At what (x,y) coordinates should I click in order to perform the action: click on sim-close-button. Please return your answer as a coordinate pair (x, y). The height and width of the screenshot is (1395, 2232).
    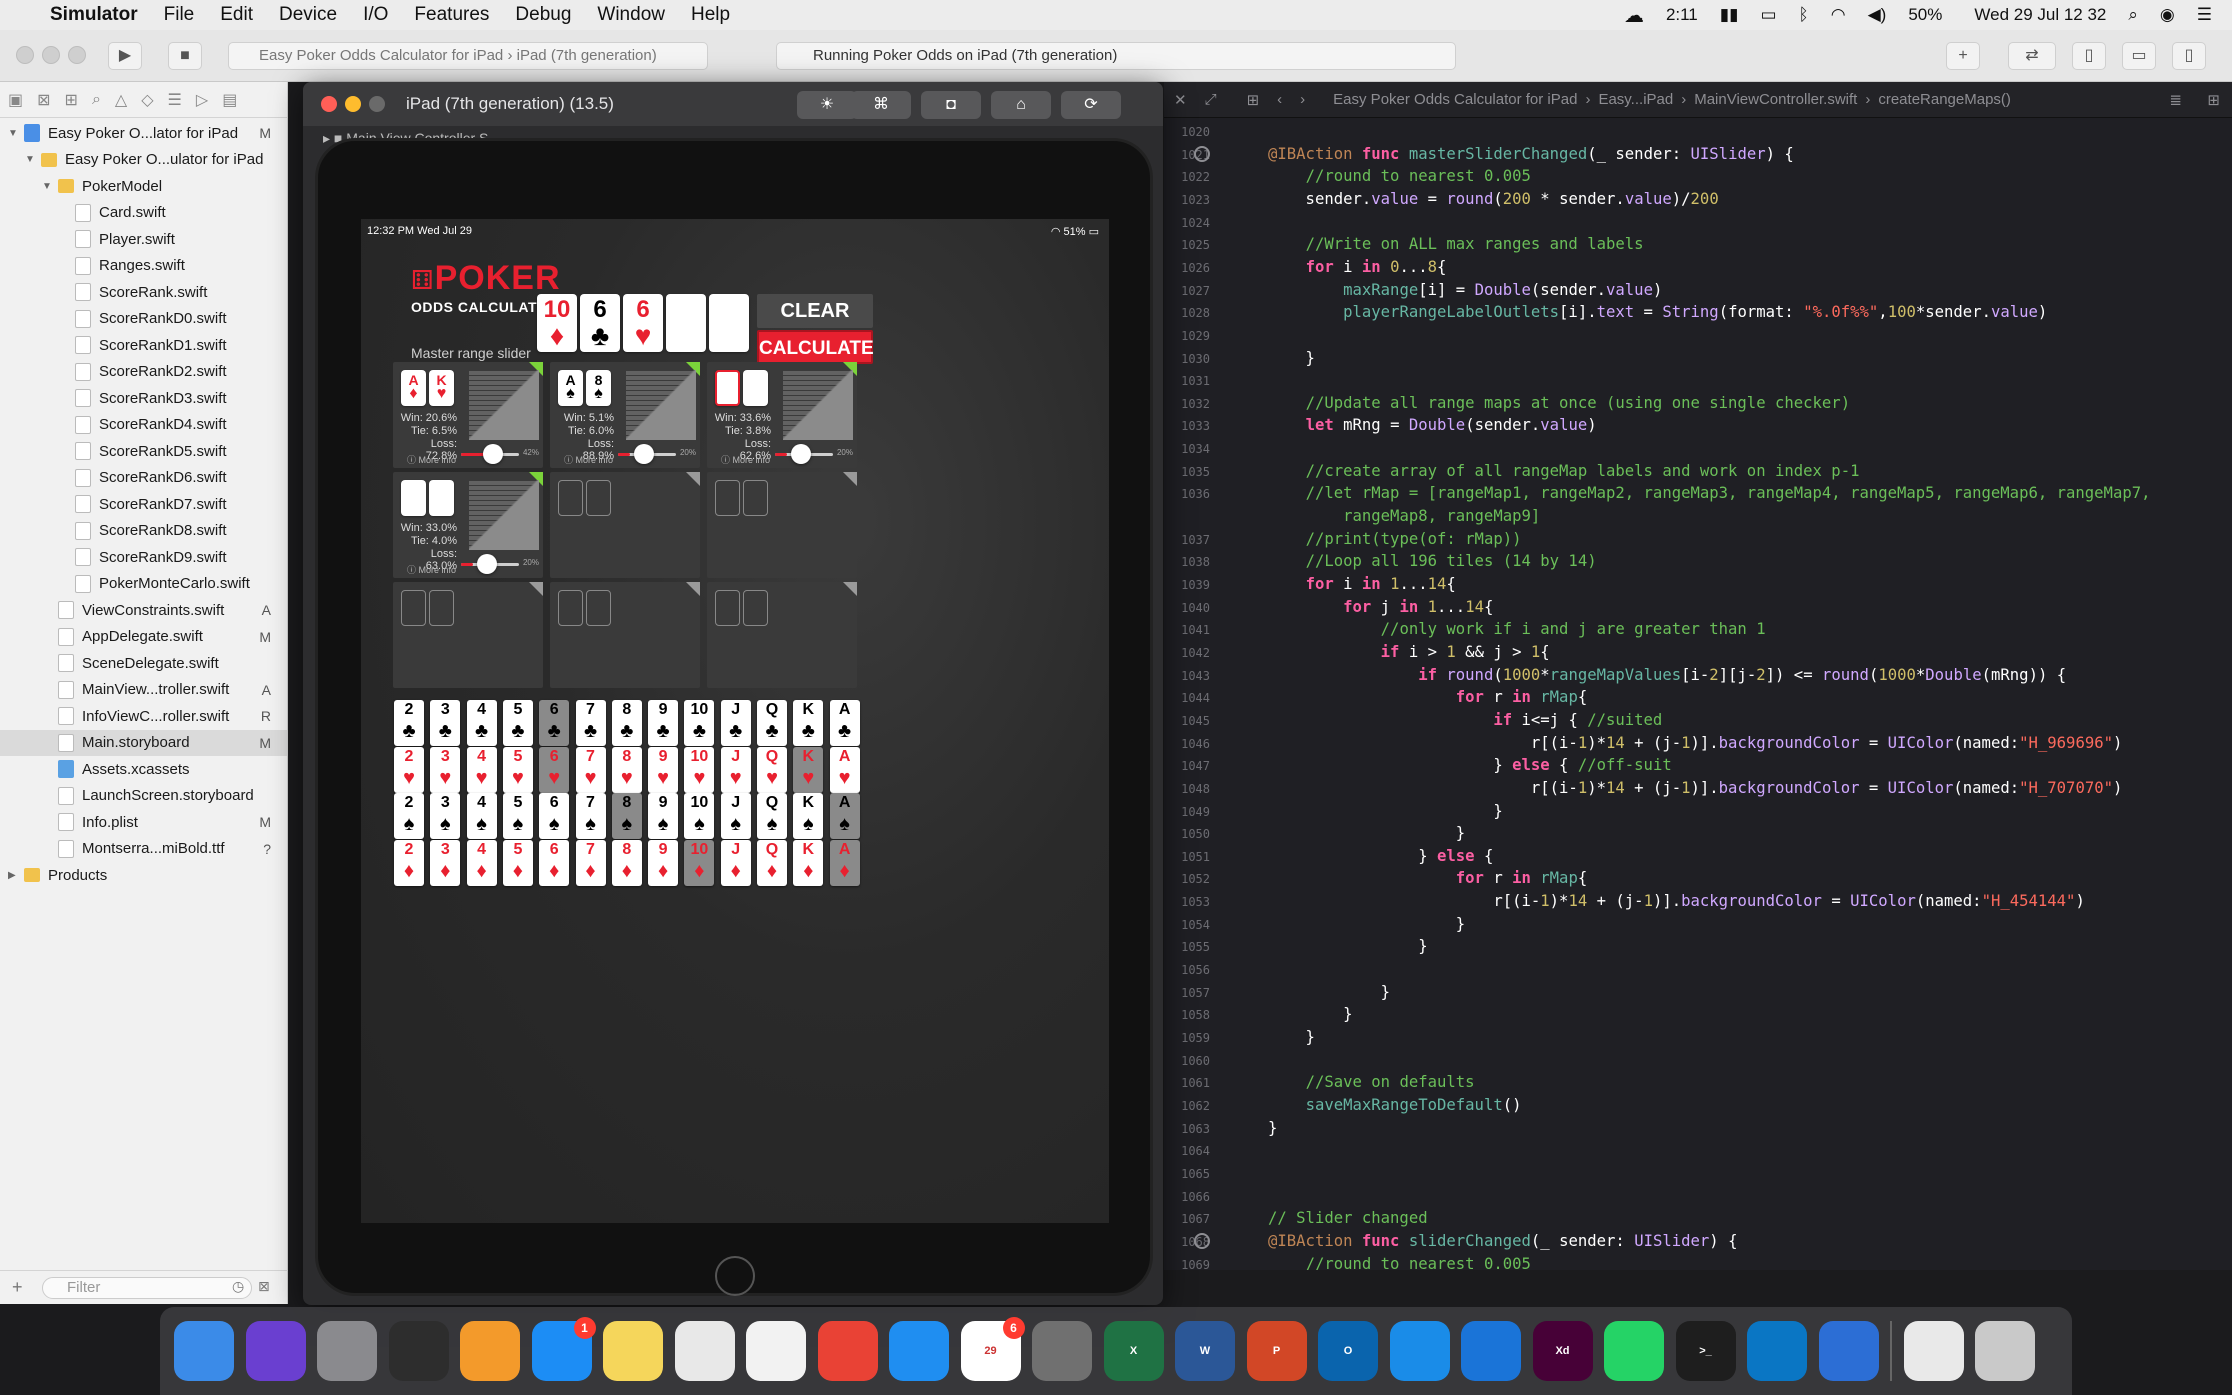
    Looking at the image, I should click on (329, 104).